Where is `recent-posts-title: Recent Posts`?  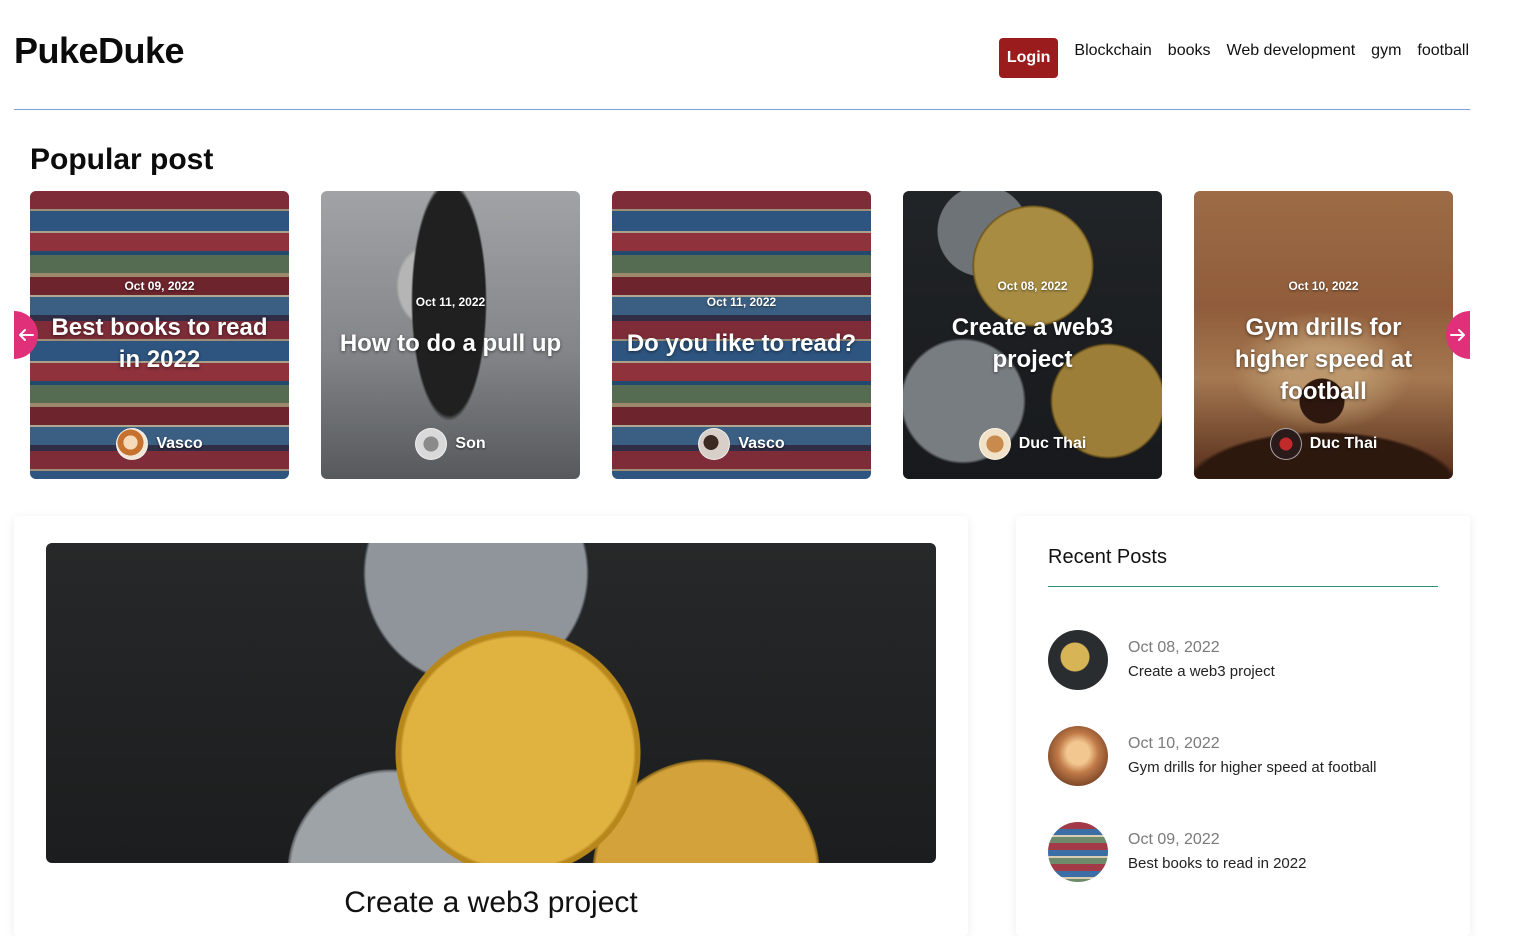 recent-posts-title: Recent Posts is located at coordinates (1107, 557).